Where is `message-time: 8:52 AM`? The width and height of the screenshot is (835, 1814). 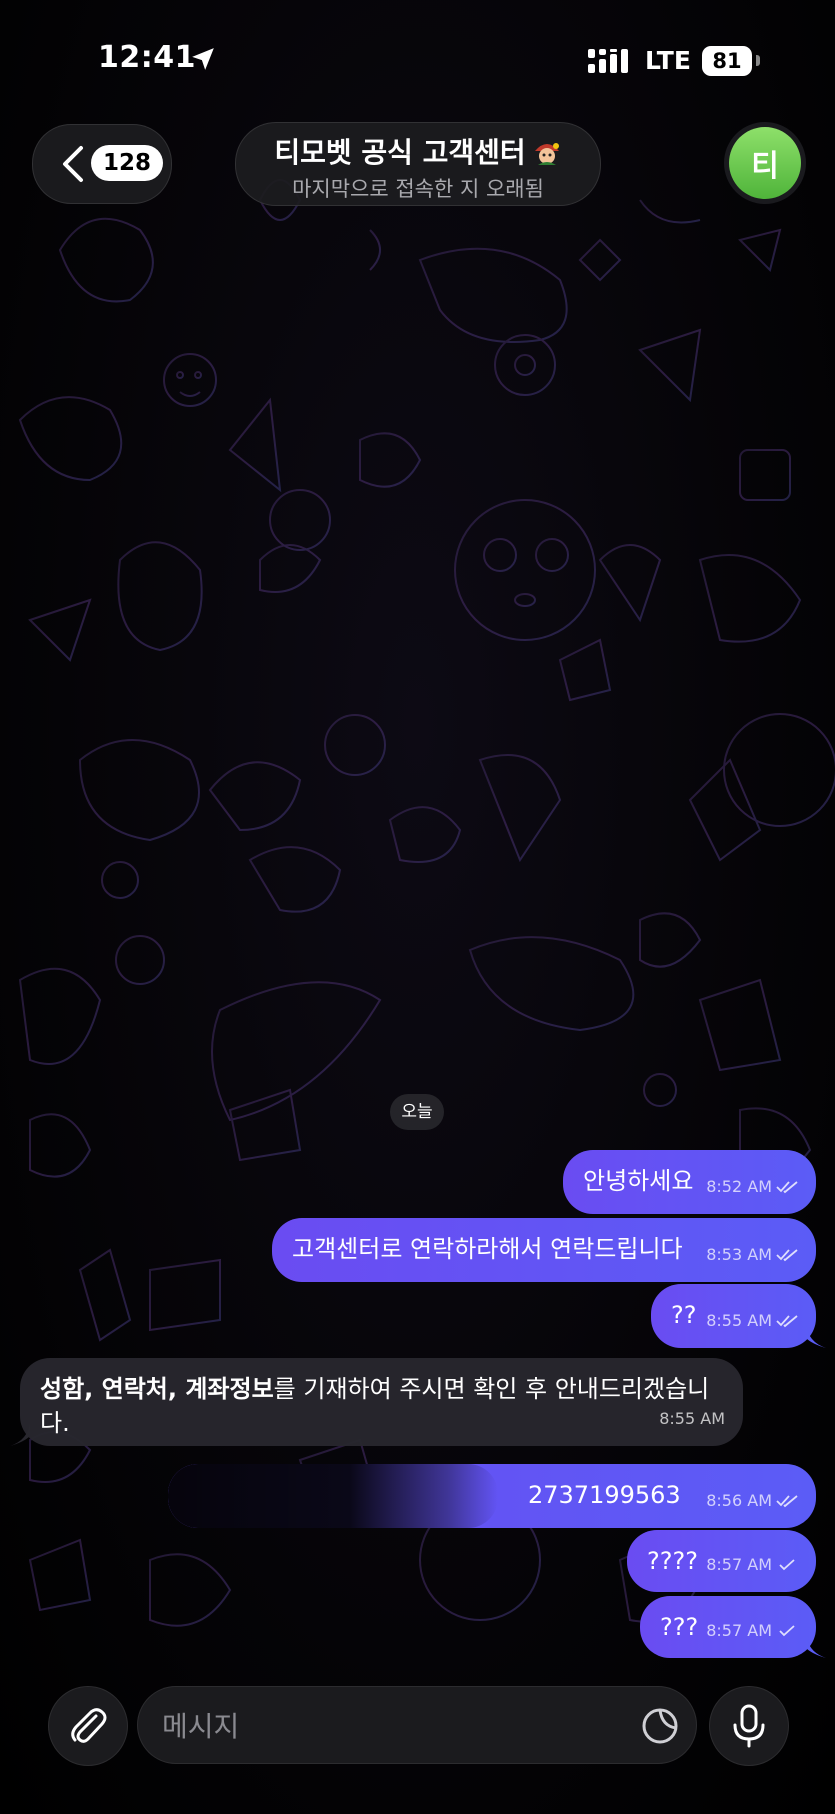 message-time: 8:52 AM is located at coordinates (739, 1186).